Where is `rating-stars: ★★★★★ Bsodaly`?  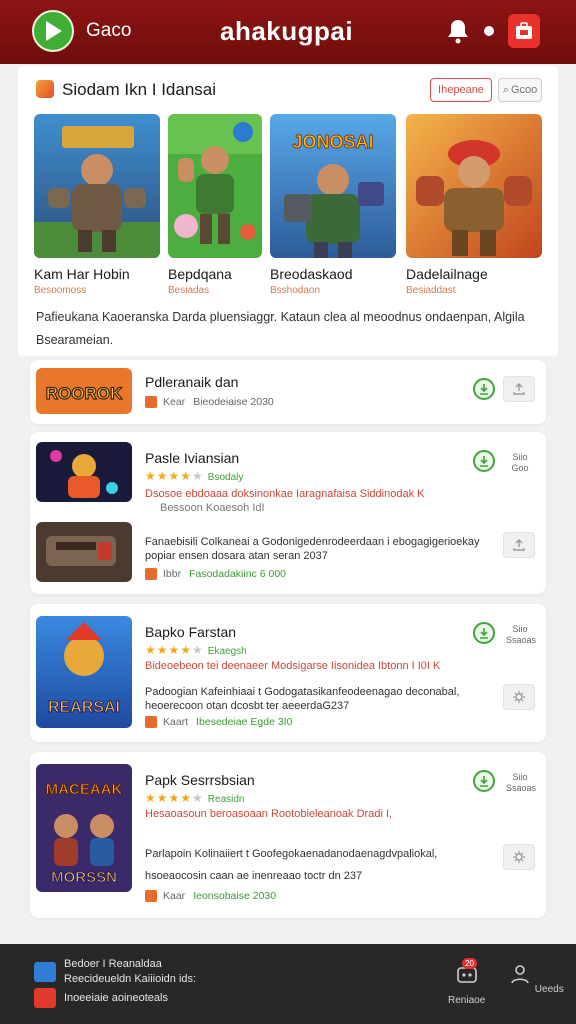 rating-stars: ★★★★★ Bsodaly is located at coordinates (194, 476).